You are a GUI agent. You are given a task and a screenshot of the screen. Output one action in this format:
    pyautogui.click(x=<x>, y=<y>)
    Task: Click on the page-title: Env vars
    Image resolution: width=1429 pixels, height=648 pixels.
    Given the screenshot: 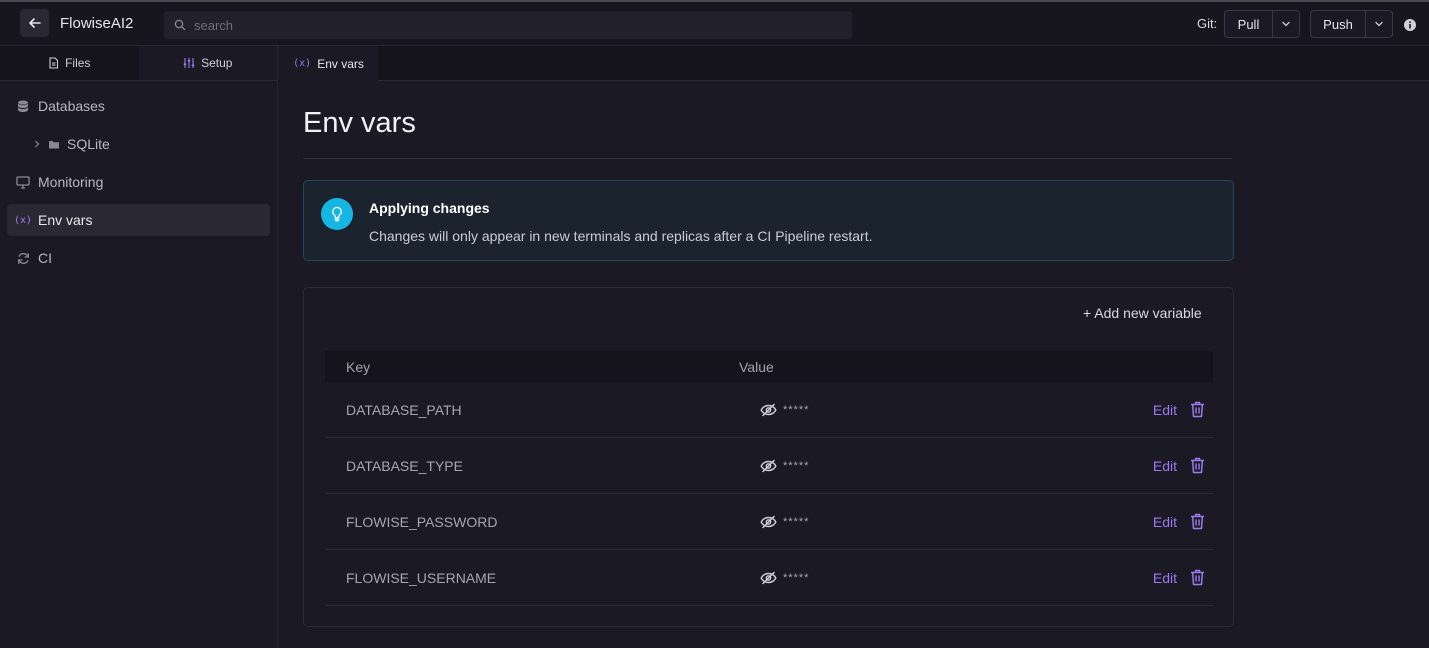 What is the action you would take?
    pyautogui.click(x=359, y=123)
    